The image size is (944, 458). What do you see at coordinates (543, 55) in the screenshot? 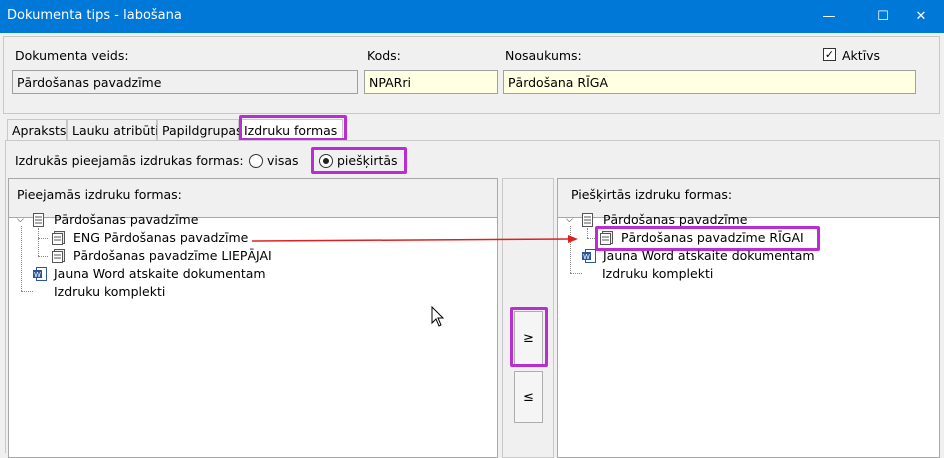
I see `name-label: Nosaukums:` at bounding box center [543, 55].